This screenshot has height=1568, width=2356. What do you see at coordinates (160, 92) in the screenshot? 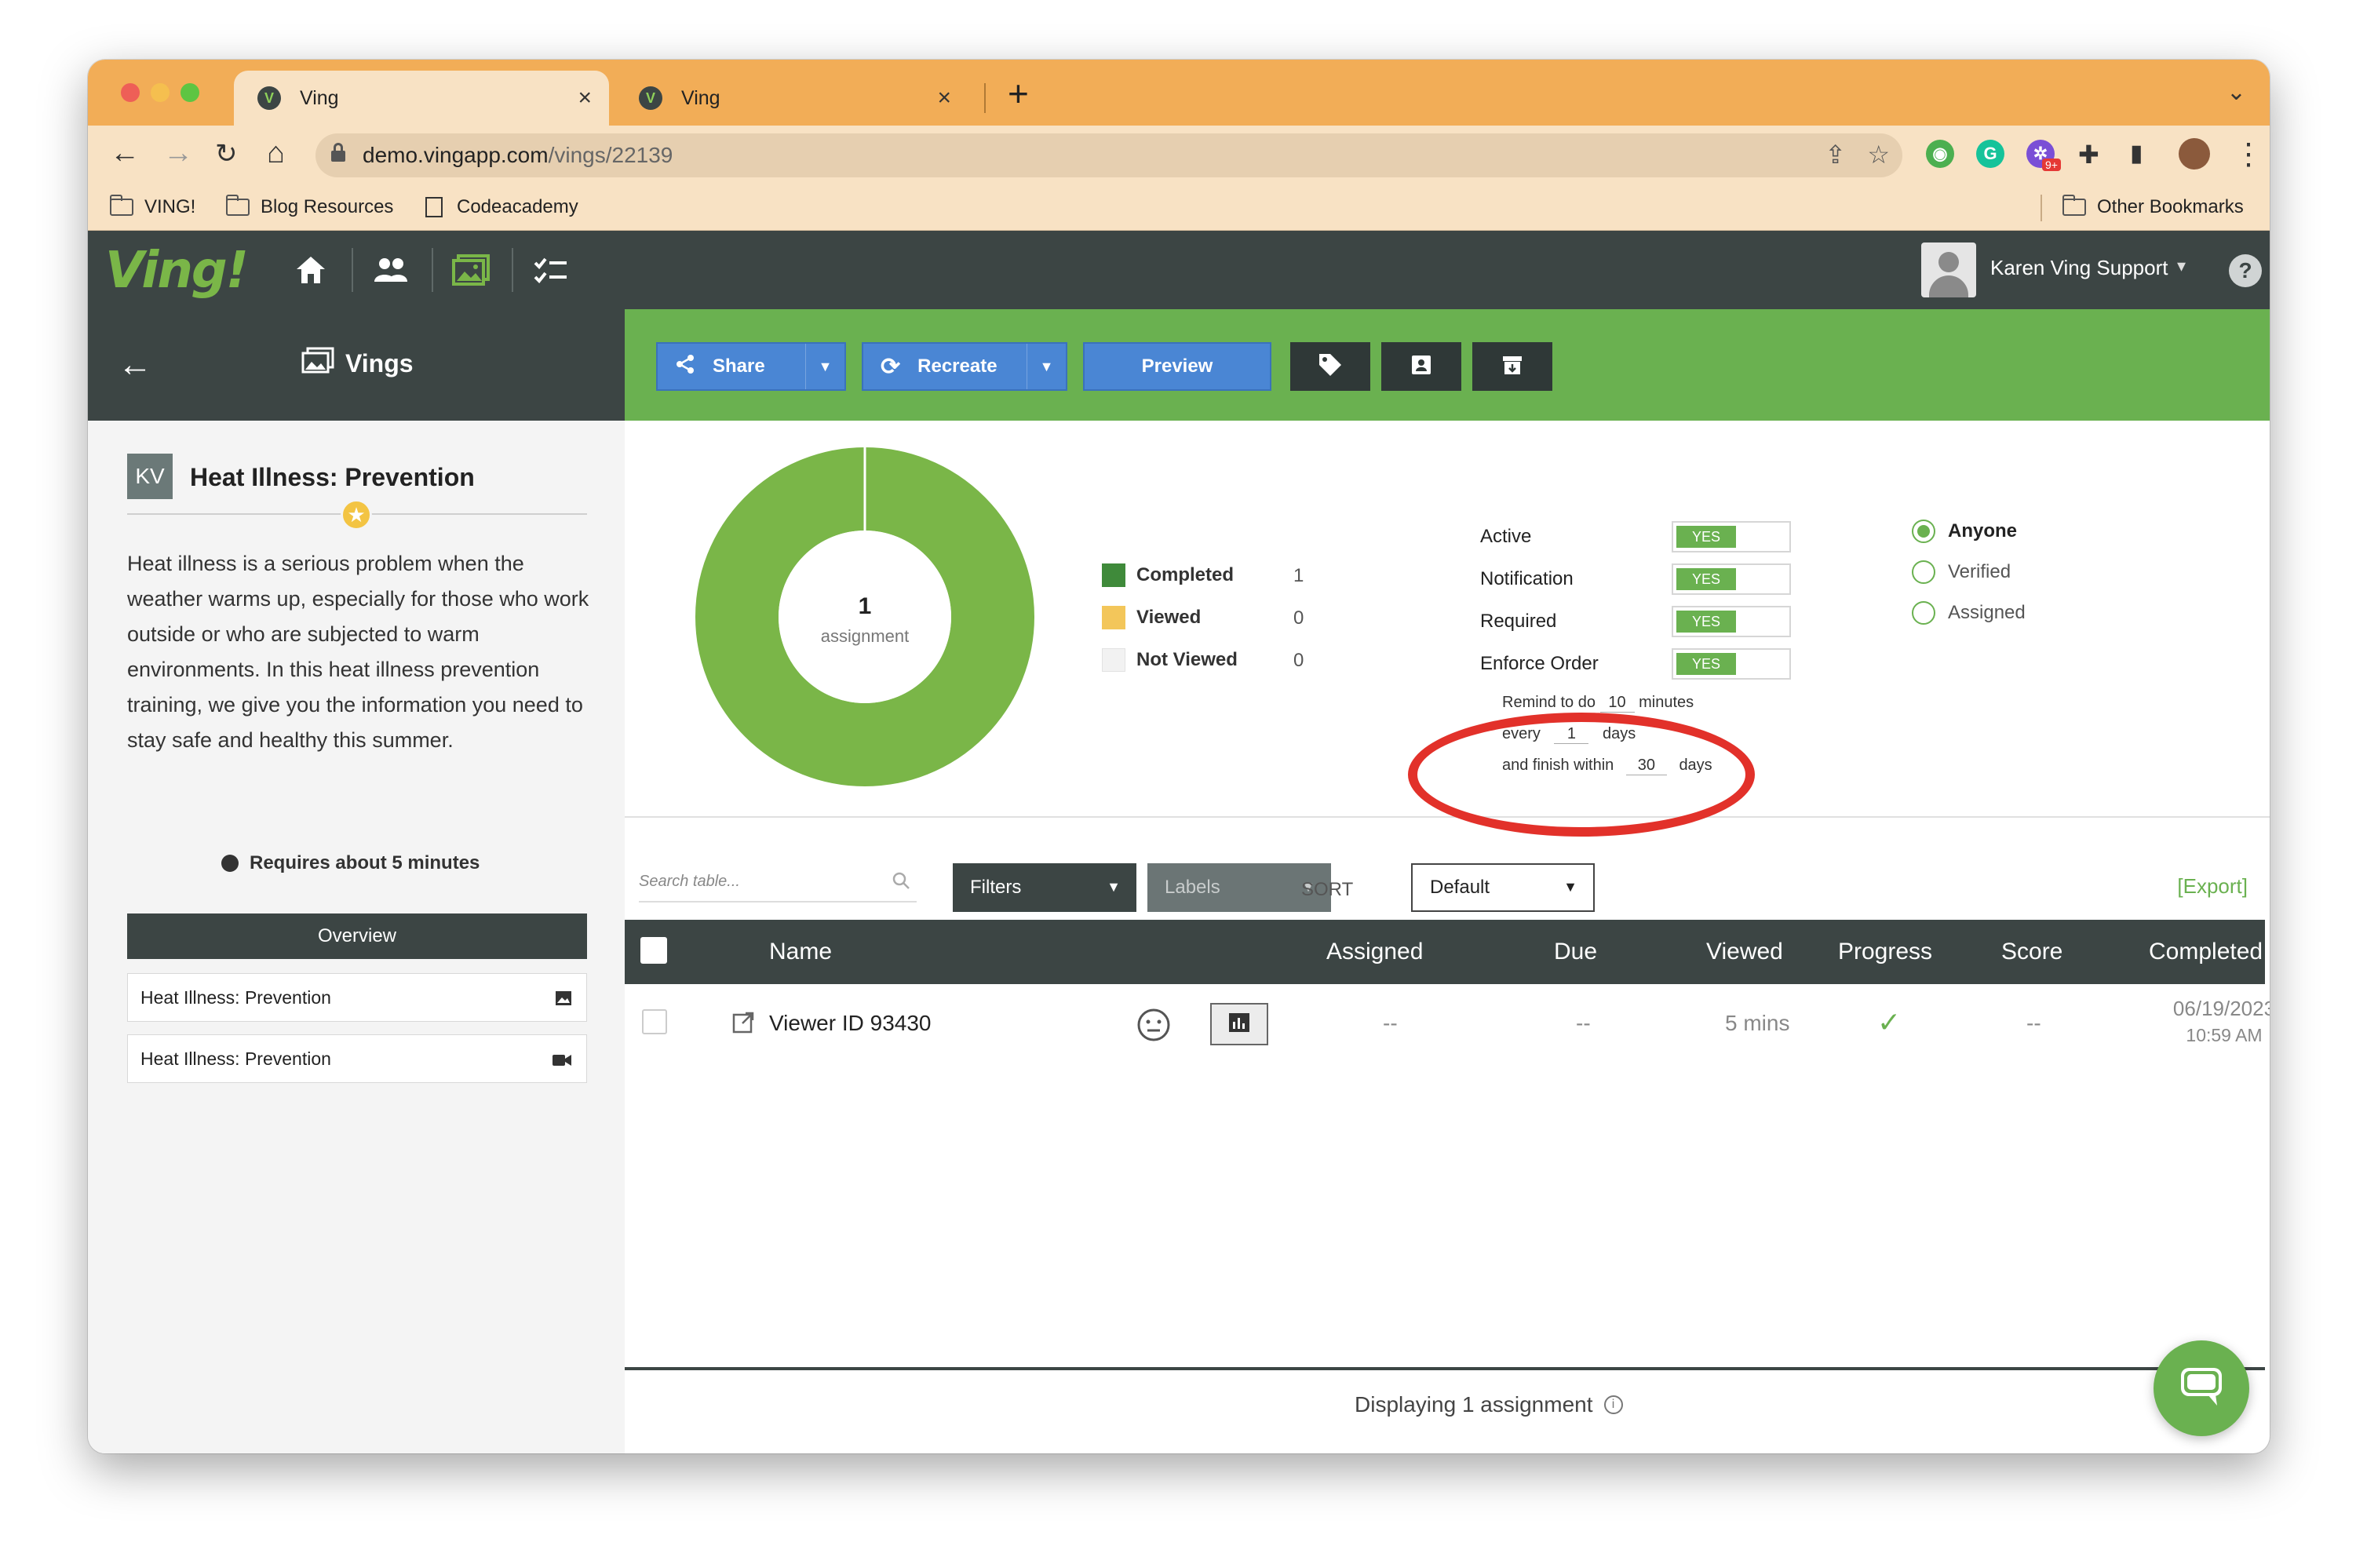
I see `minimize-window-button` at bounding box center [160, 92].